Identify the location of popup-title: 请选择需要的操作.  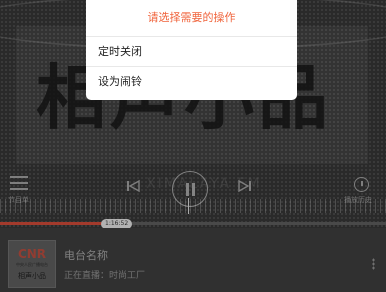
(191, 18).